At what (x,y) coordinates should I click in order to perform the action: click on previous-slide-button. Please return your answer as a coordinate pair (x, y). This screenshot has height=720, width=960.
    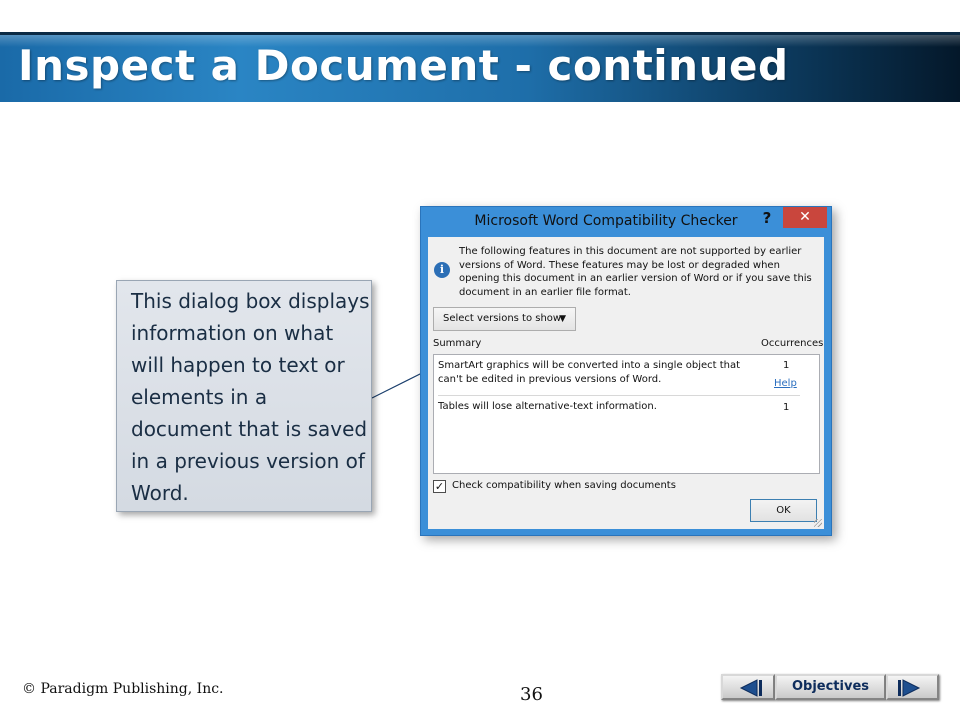
    Looking at the image, I should click on (748, 687).